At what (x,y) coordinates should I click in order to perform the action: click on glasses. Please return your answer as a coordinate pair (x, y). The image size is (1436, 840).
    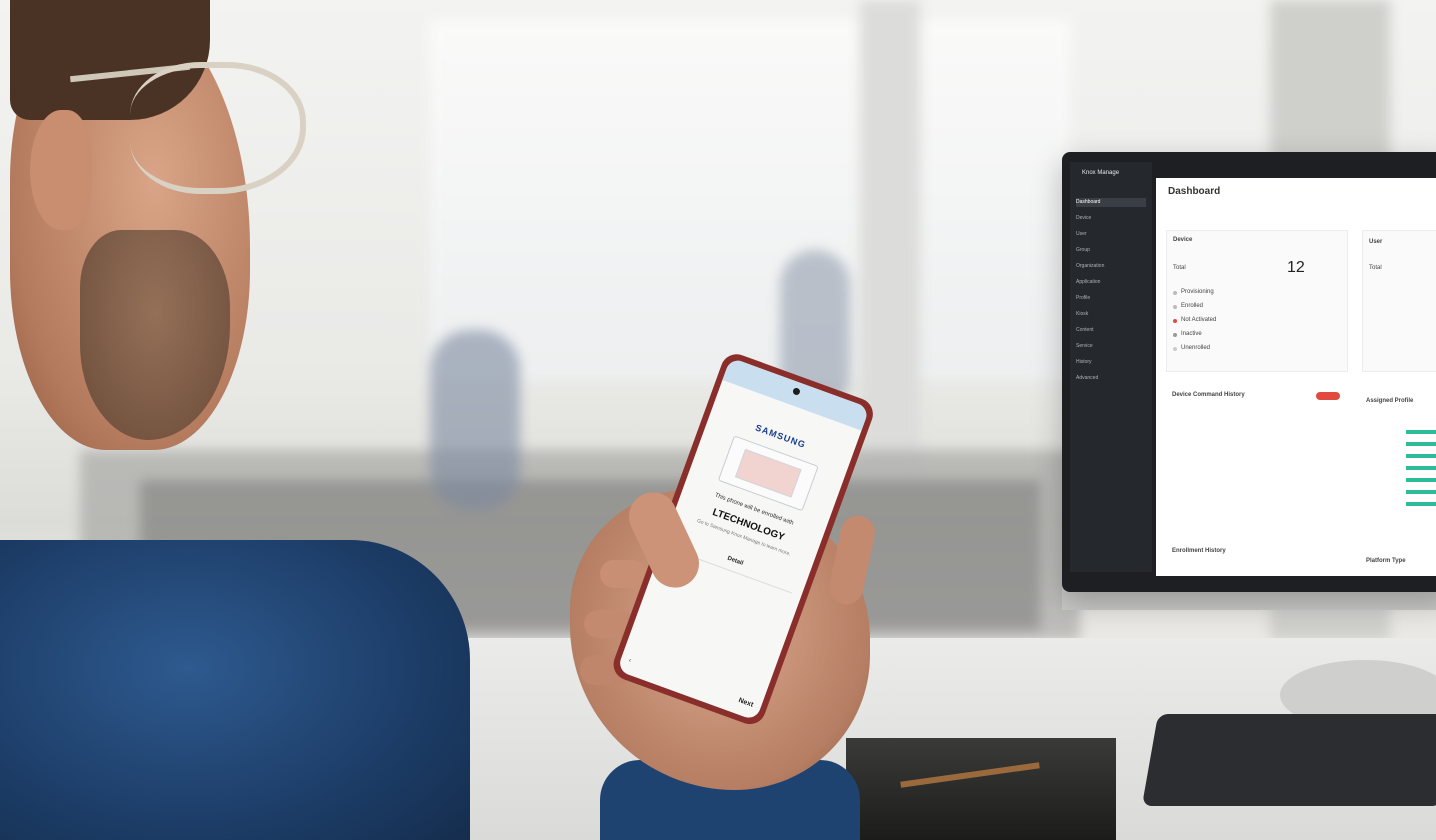
    Looking at the image, I should click on (218, 128).